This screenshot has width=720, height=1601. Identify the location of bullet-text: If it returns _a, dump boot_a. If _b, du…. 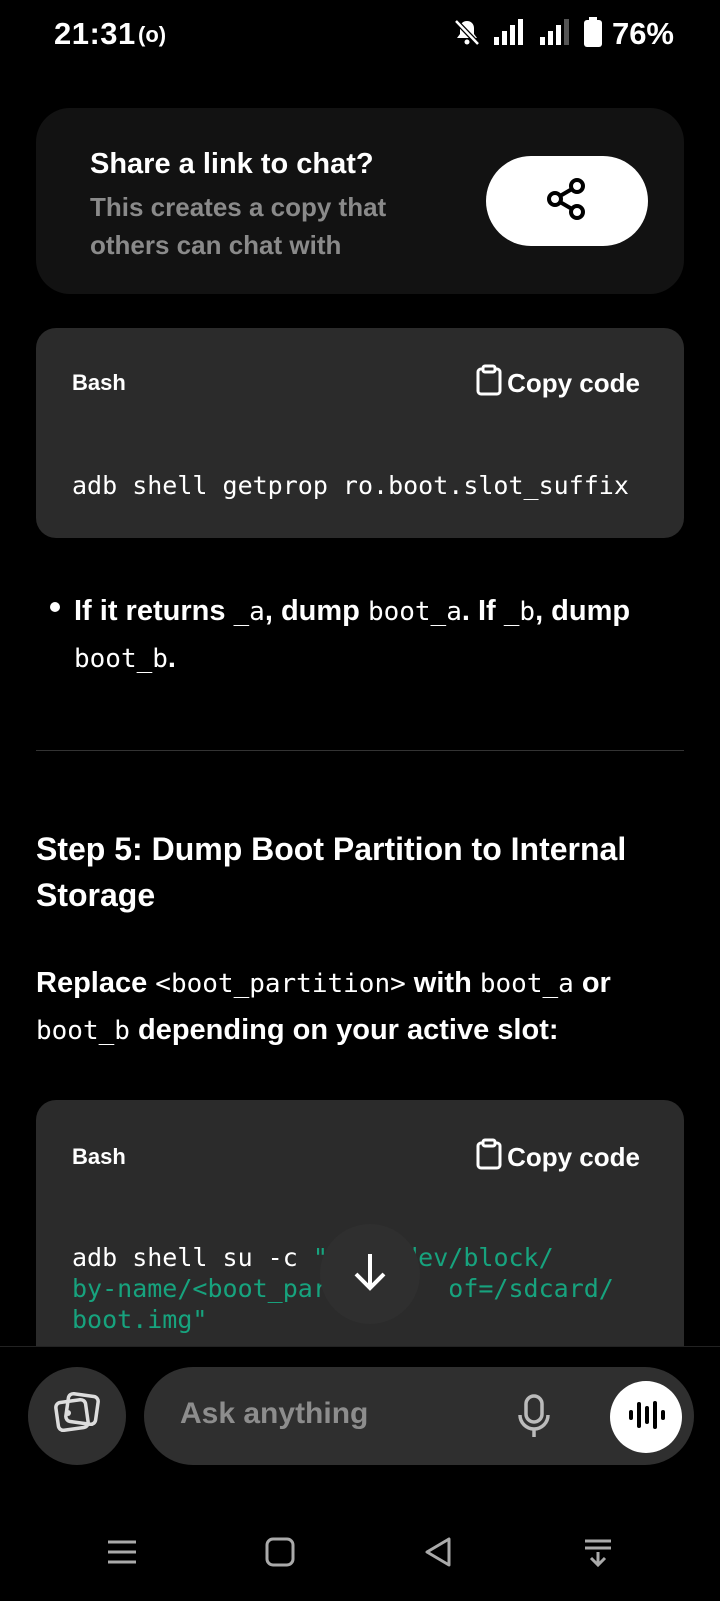
(374, 635).